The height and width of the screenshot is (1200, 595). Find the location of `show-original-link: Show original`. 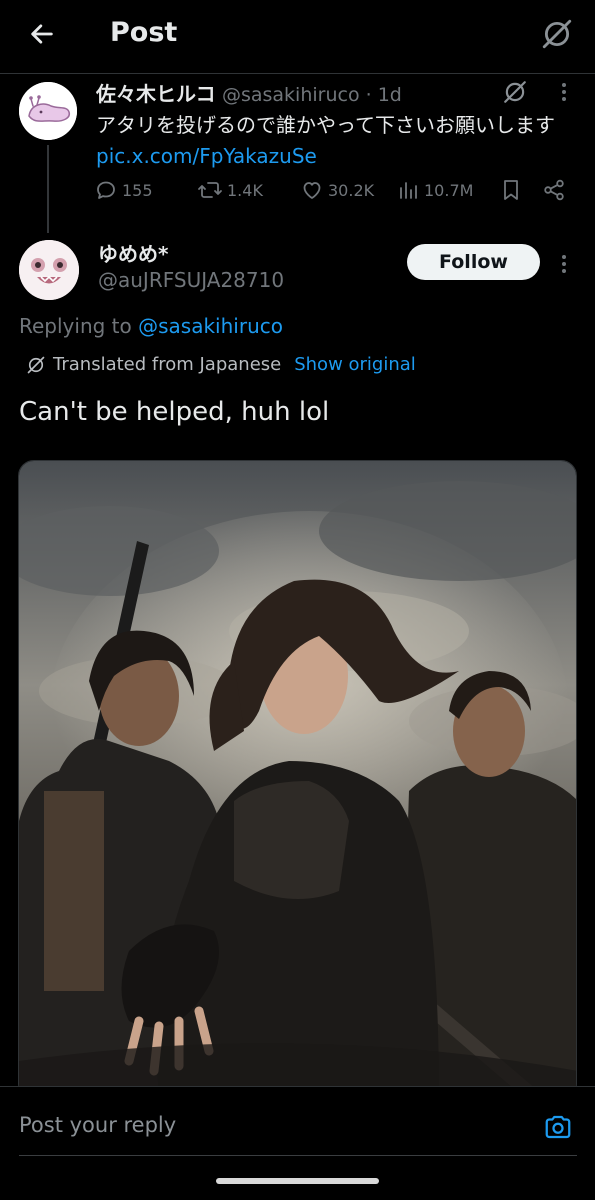

show-original-link: Show original is located at coordinates (355, 364).